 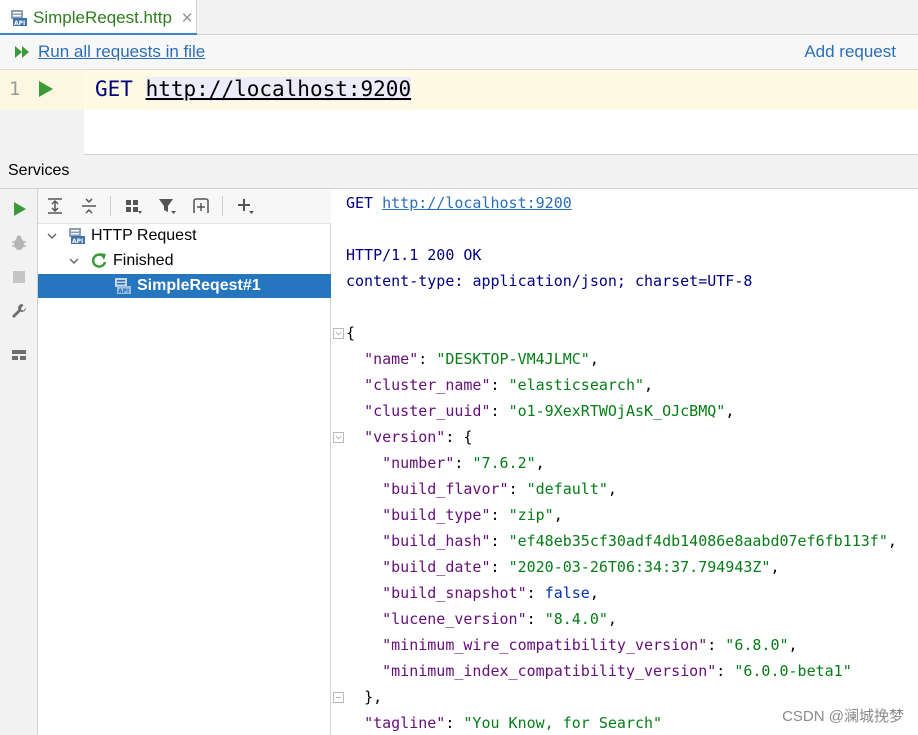 I want to click on editor-tab-label: SimpleReqest.http, so click(x=102, y=17).